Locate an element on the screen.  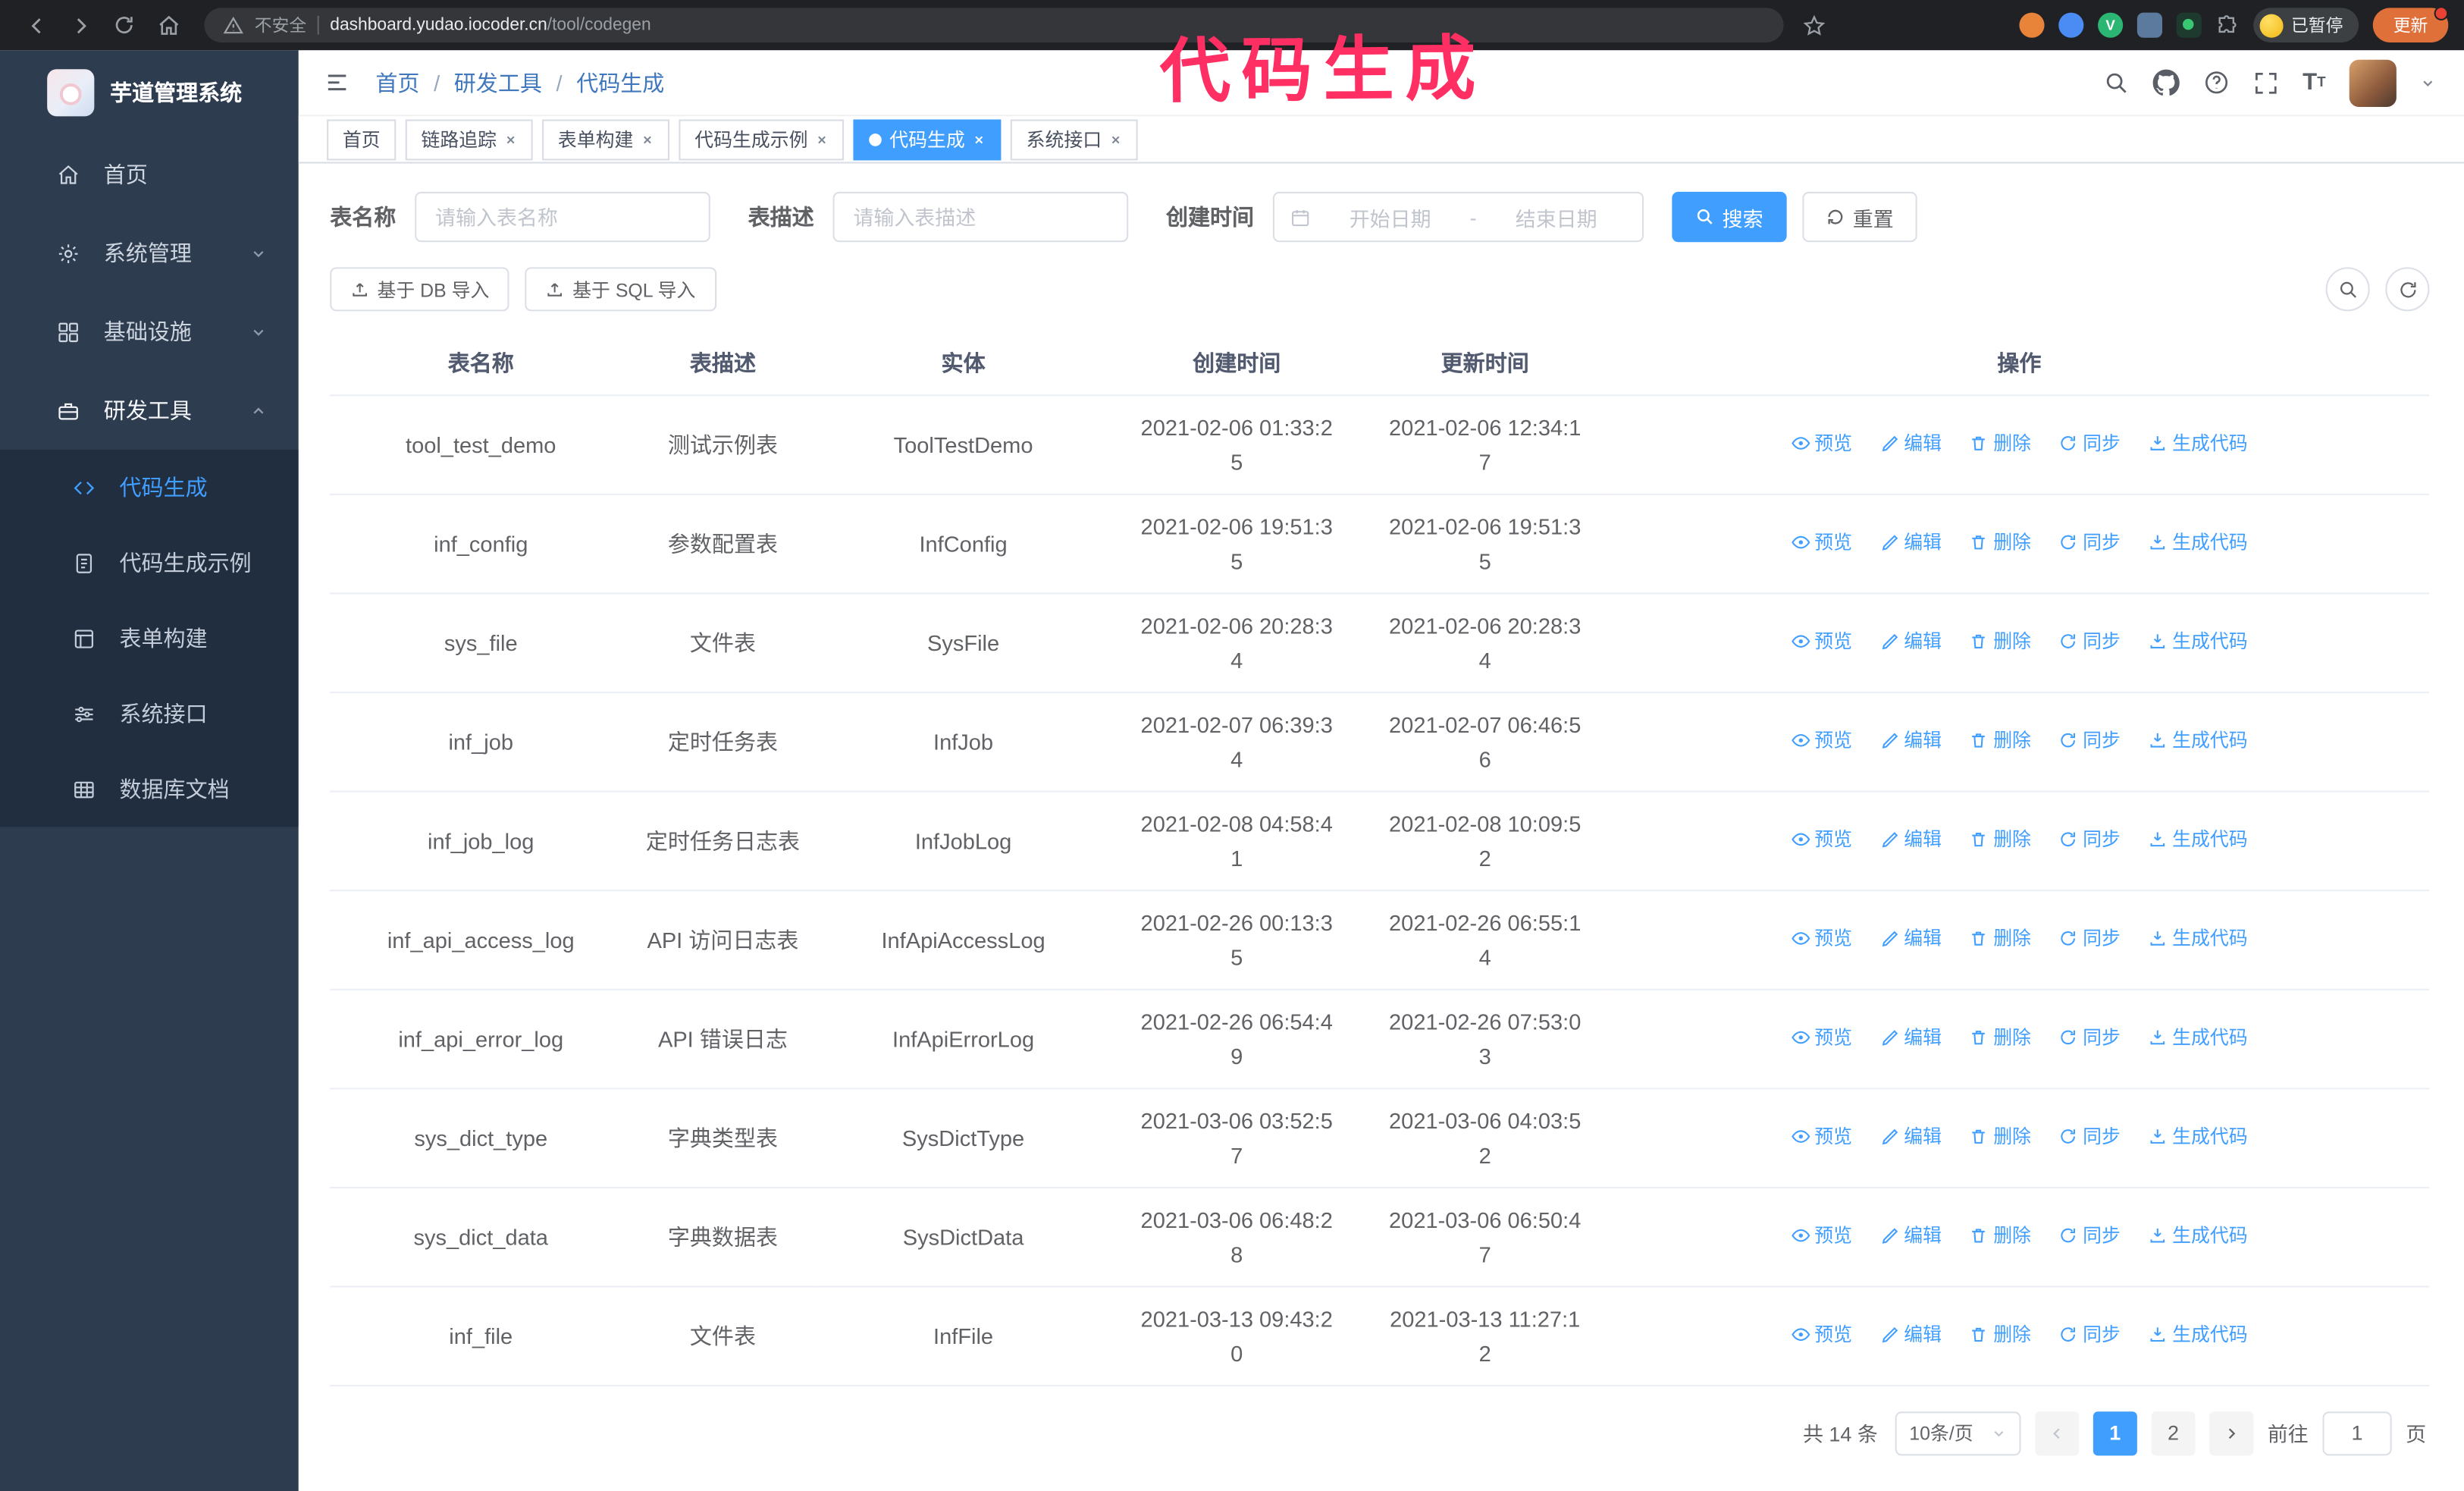
reload-icon is located at coordinates (124, 25).